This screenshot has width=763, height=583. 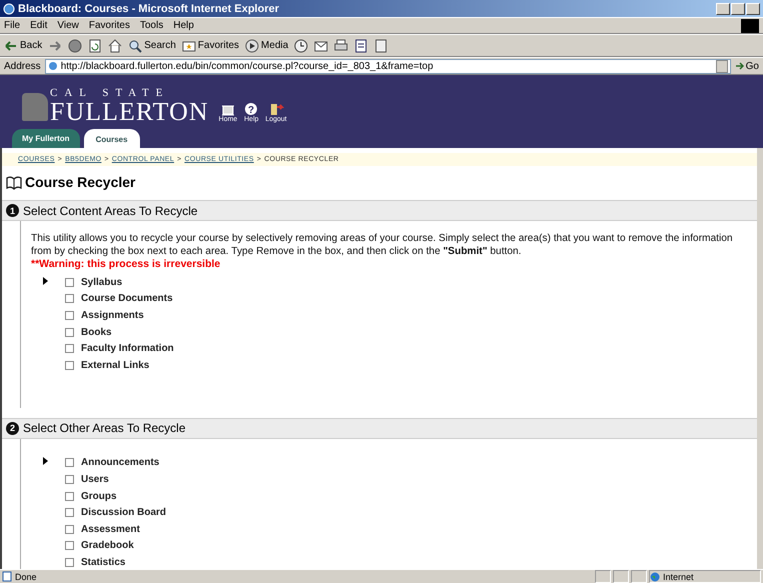 I want to click on media-icon, so click(x=252, y=45).